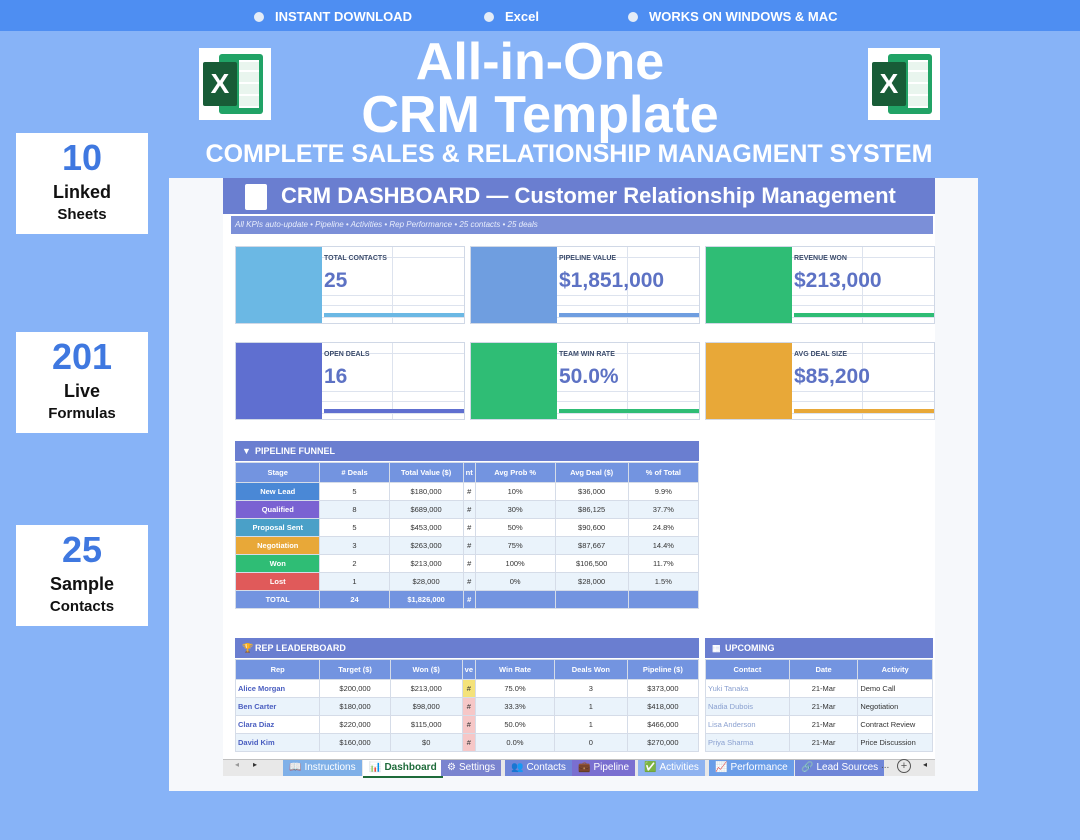  I want to click on stage-cell: Qualified, so click(277, 509).